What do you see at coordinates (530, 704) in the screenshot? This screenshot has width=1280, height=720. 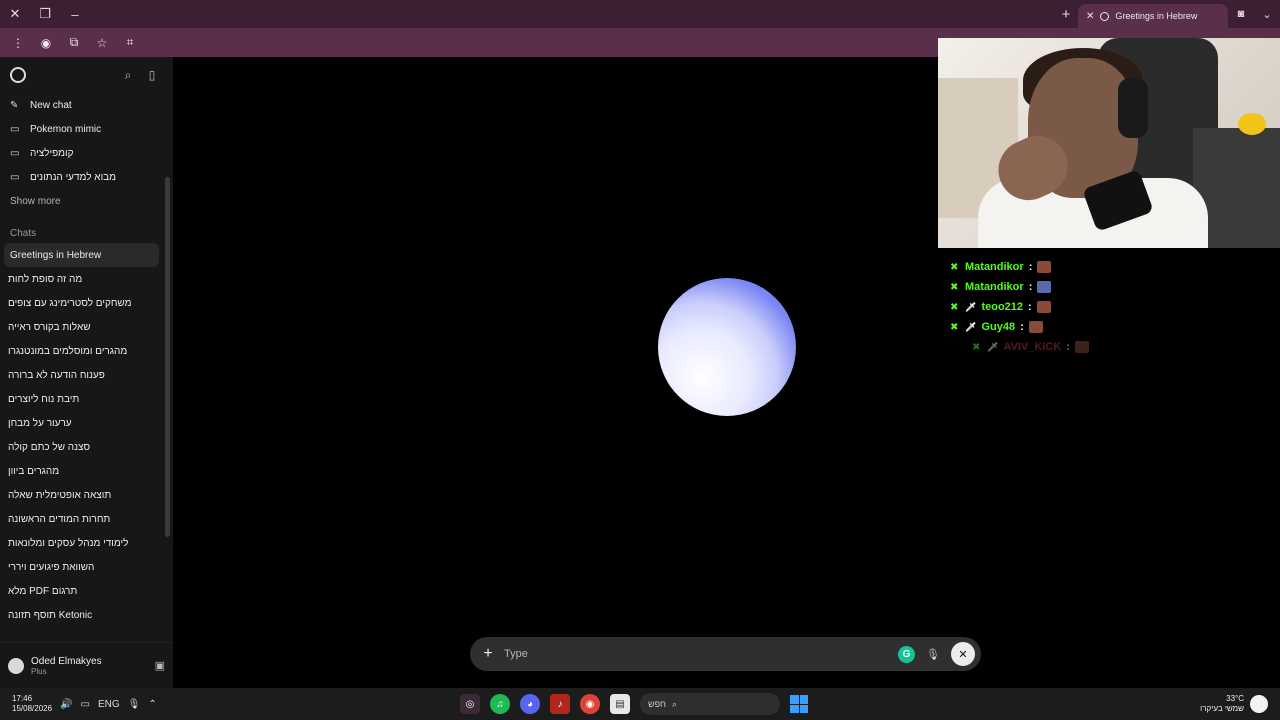 I see `discord-icon: ◕` at bounding box center [530, 704].